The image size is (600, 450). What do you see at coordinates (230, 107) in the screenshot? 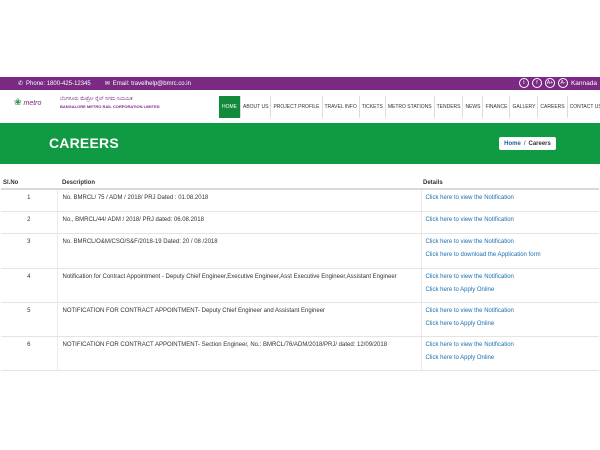
I see `nav-item-home: HOME` at bounding box center [230, 107].